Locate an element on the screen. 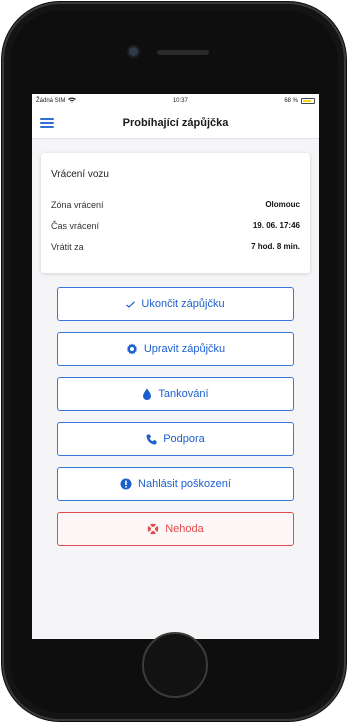 The height and width of the screenshot is (725, 350). navigation-bar: Probíhající zápůjčka is located at coordinates (175, 123).